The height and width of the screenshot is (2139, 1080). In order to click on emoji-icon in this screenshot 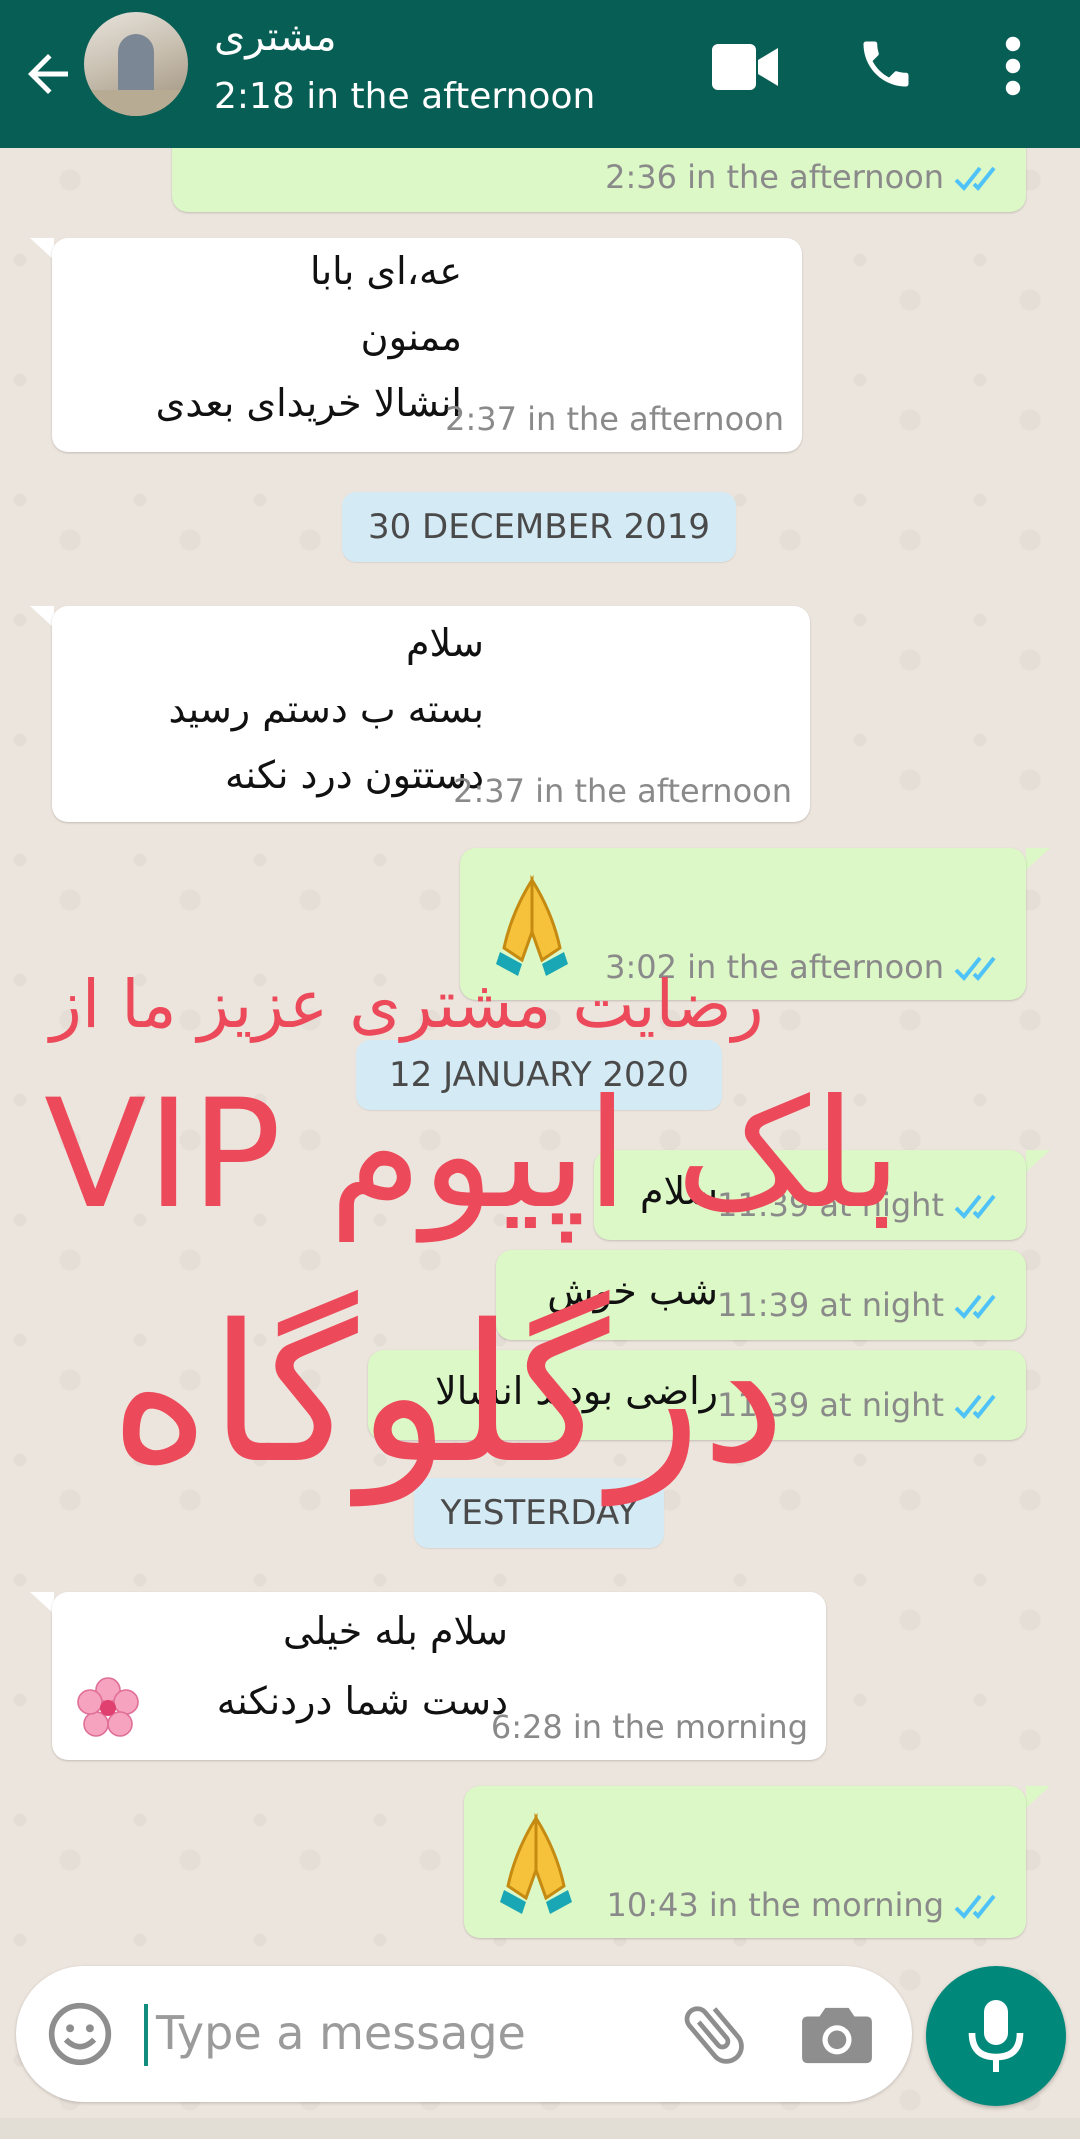, I will do `click(80, 2034)`.